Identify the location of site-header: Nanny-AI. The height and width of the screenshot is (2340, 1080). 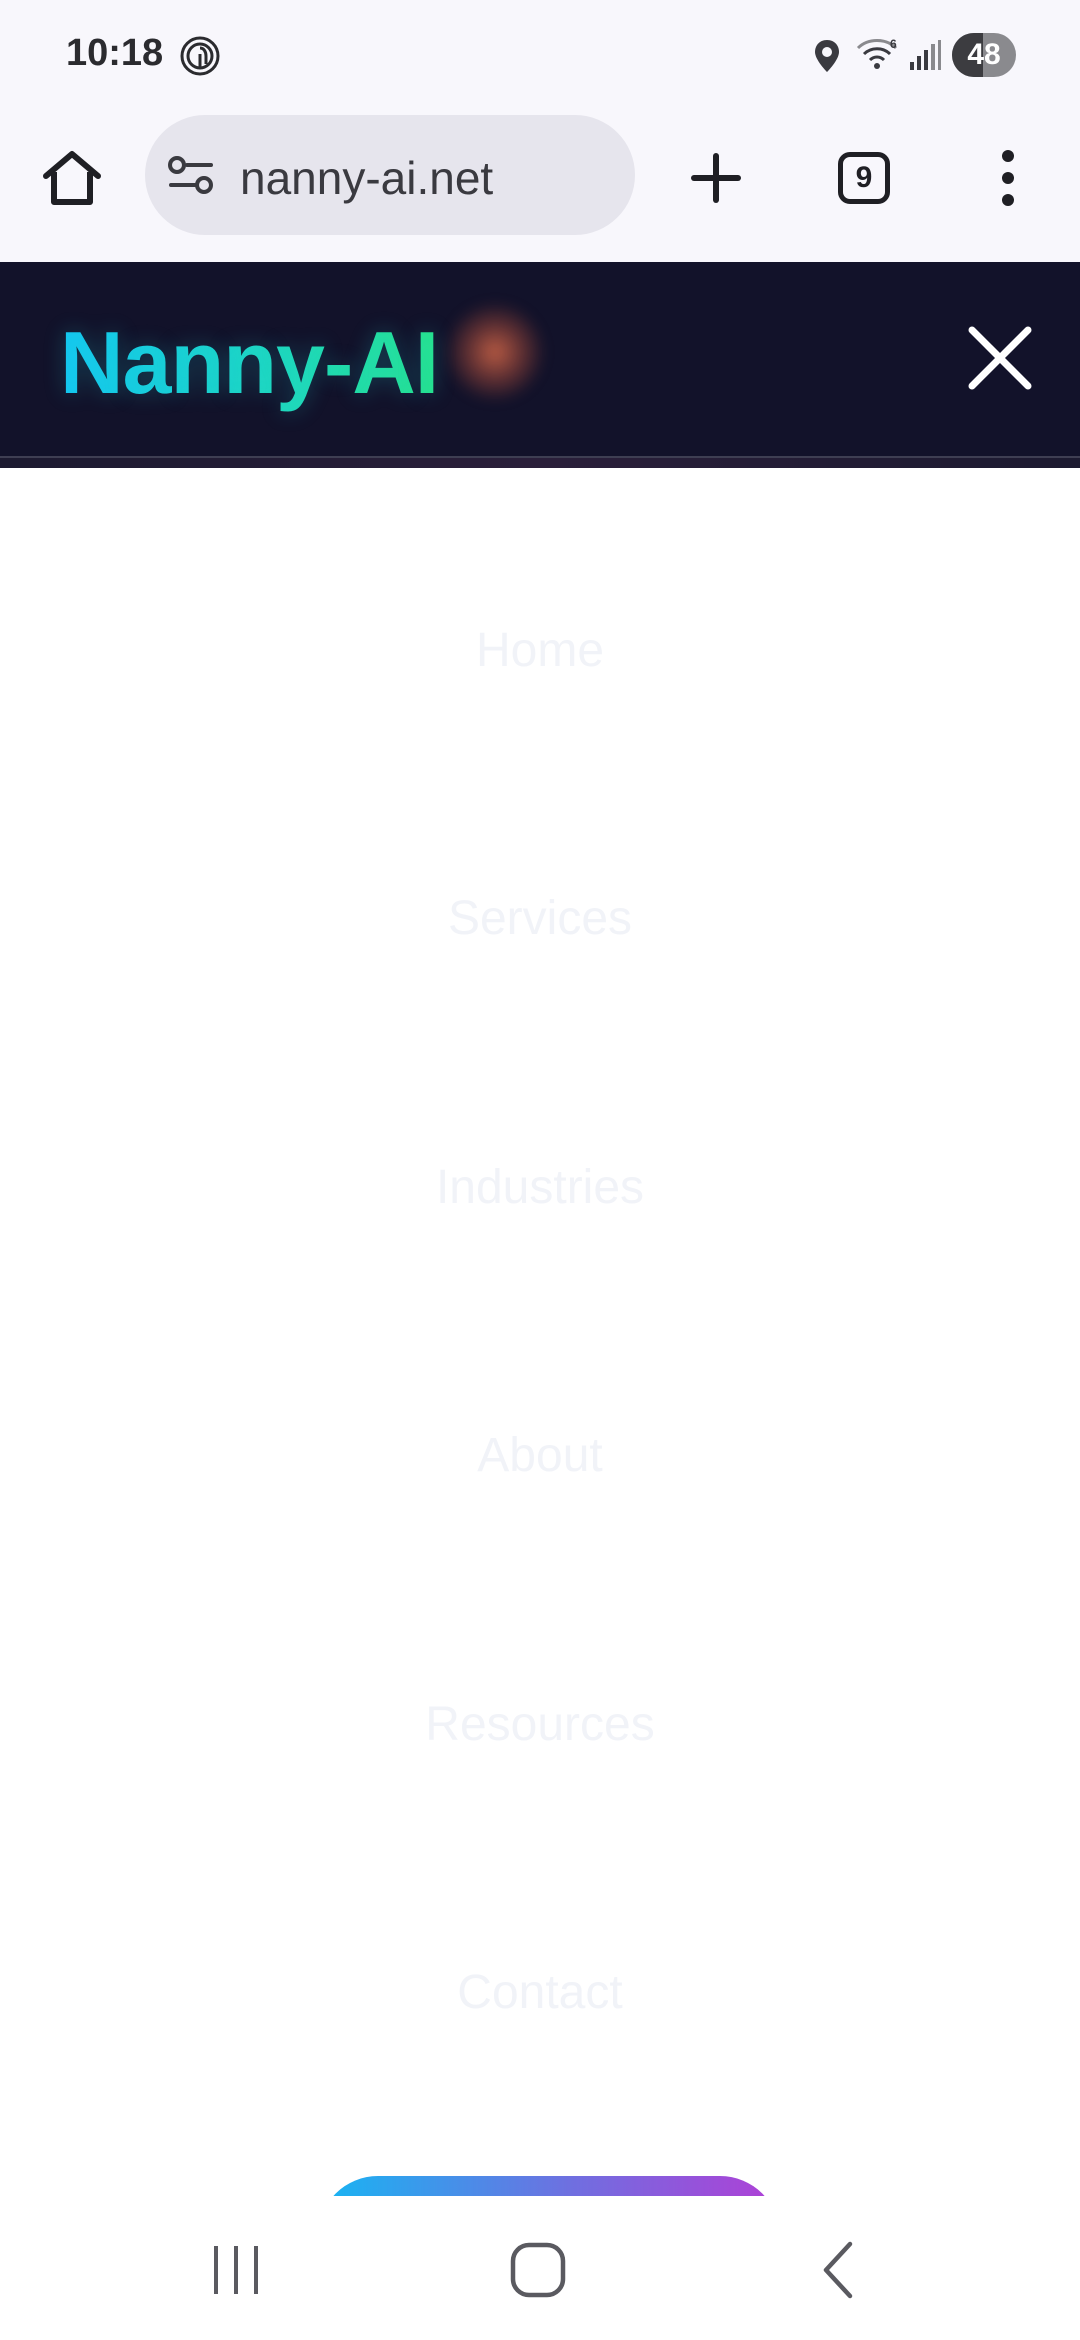
(540, 360).